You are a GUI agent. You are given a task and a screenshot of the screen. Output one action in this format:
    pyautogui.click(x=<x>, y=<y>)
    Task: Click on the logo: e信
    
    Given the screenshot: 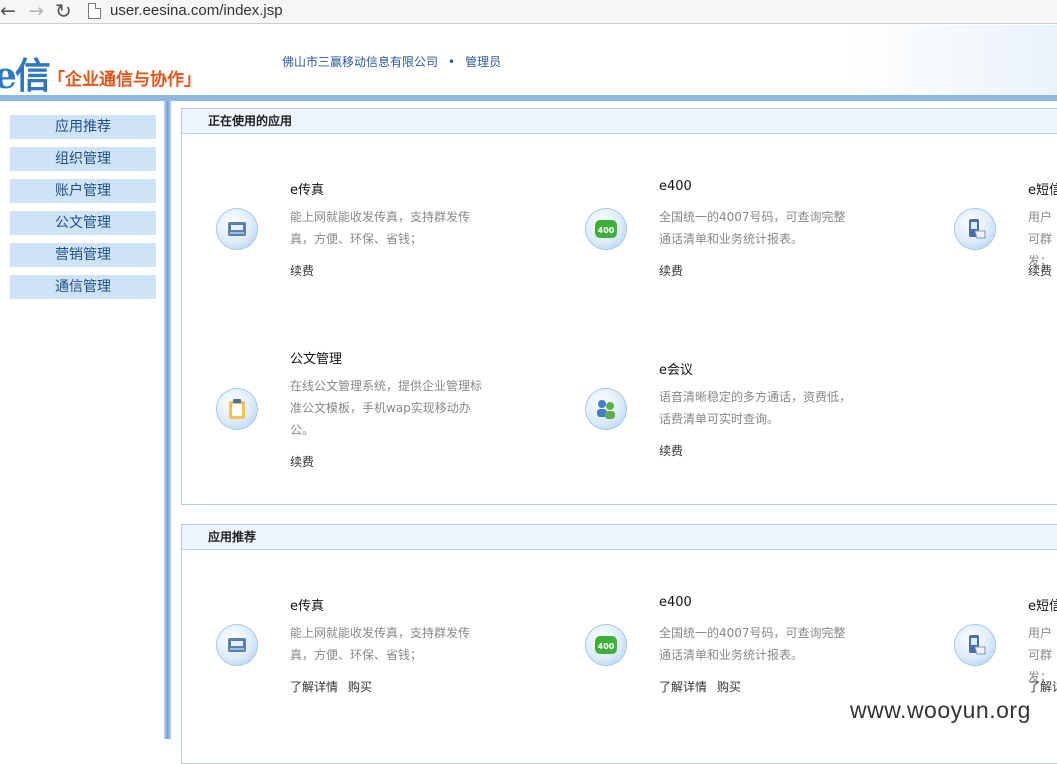 What is the action you would take?
    pyautogui.click(x=25, y=76)
    